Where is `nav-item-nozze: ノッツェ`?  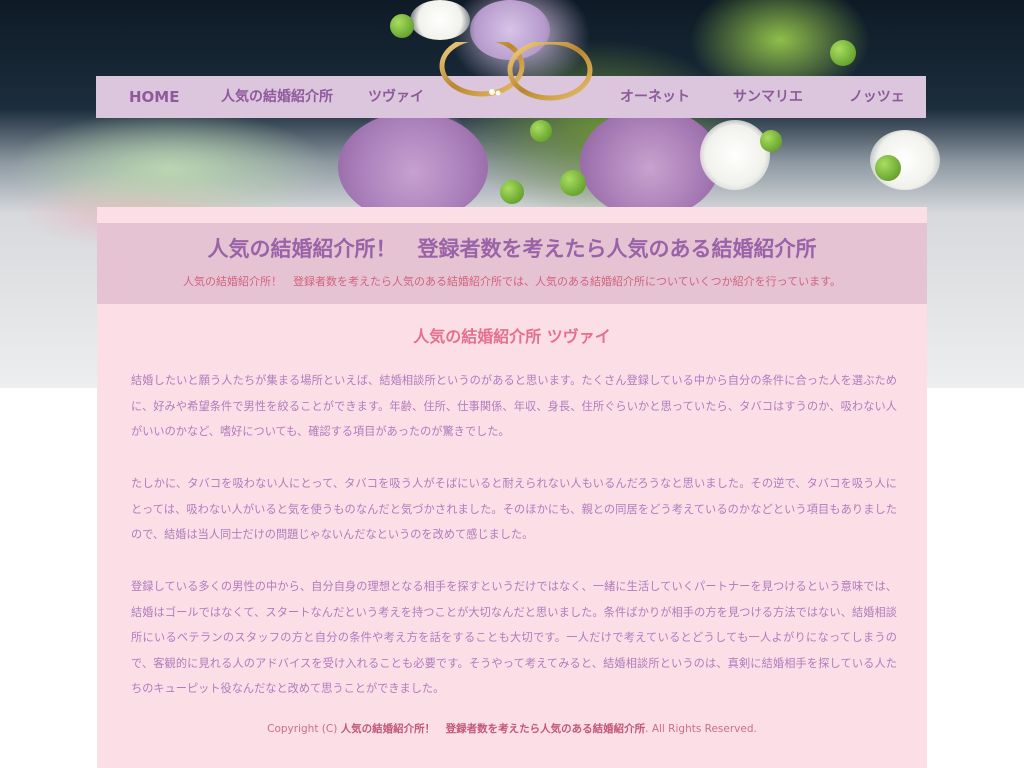
nav-item-nozze: ノッツェ is located at coordinates (877, 97).